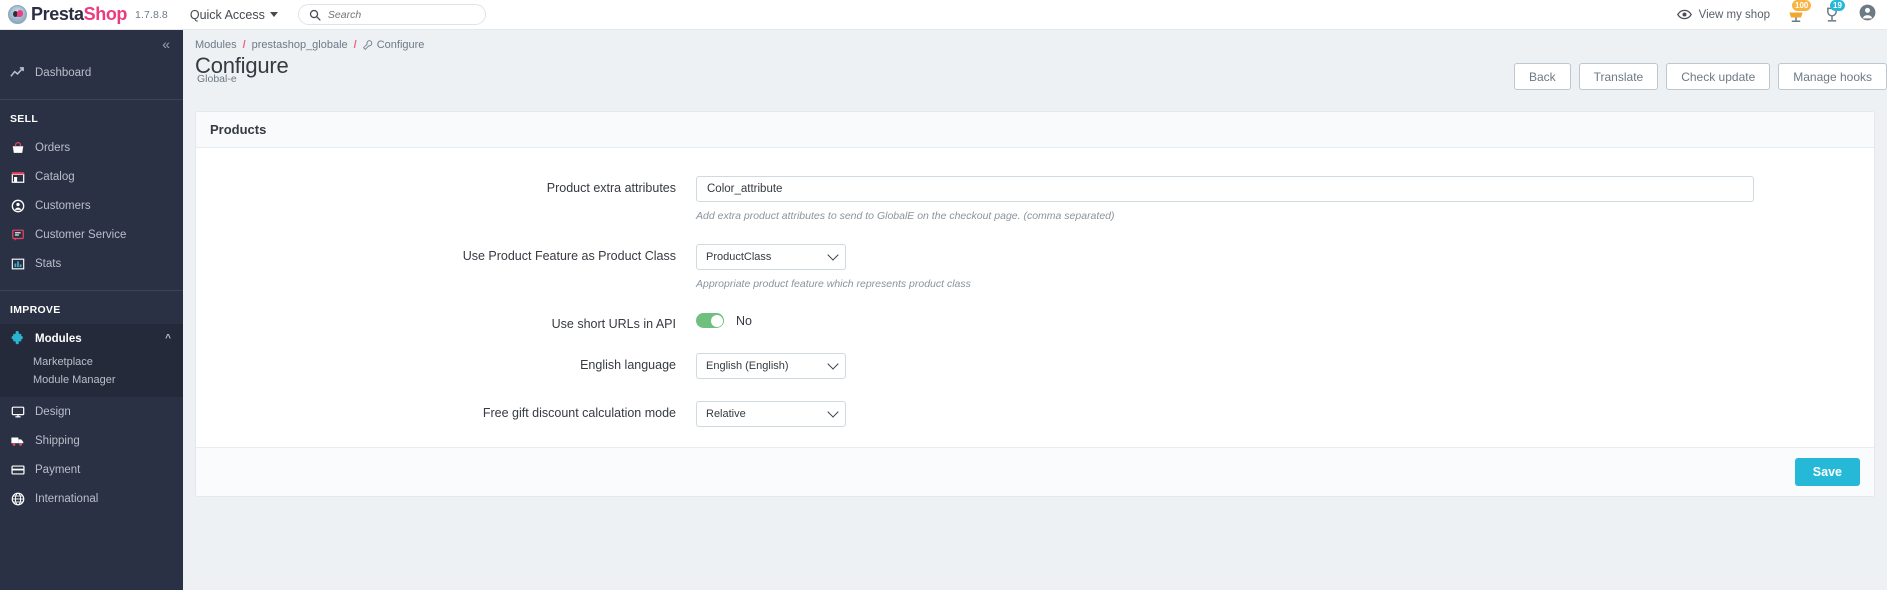 The height and width of the screenshot is (590, 1887). What do you see at coordinates (628, 365) in the screenshot?
I see `english-language-label: English language` at bounding box center [628, 365].